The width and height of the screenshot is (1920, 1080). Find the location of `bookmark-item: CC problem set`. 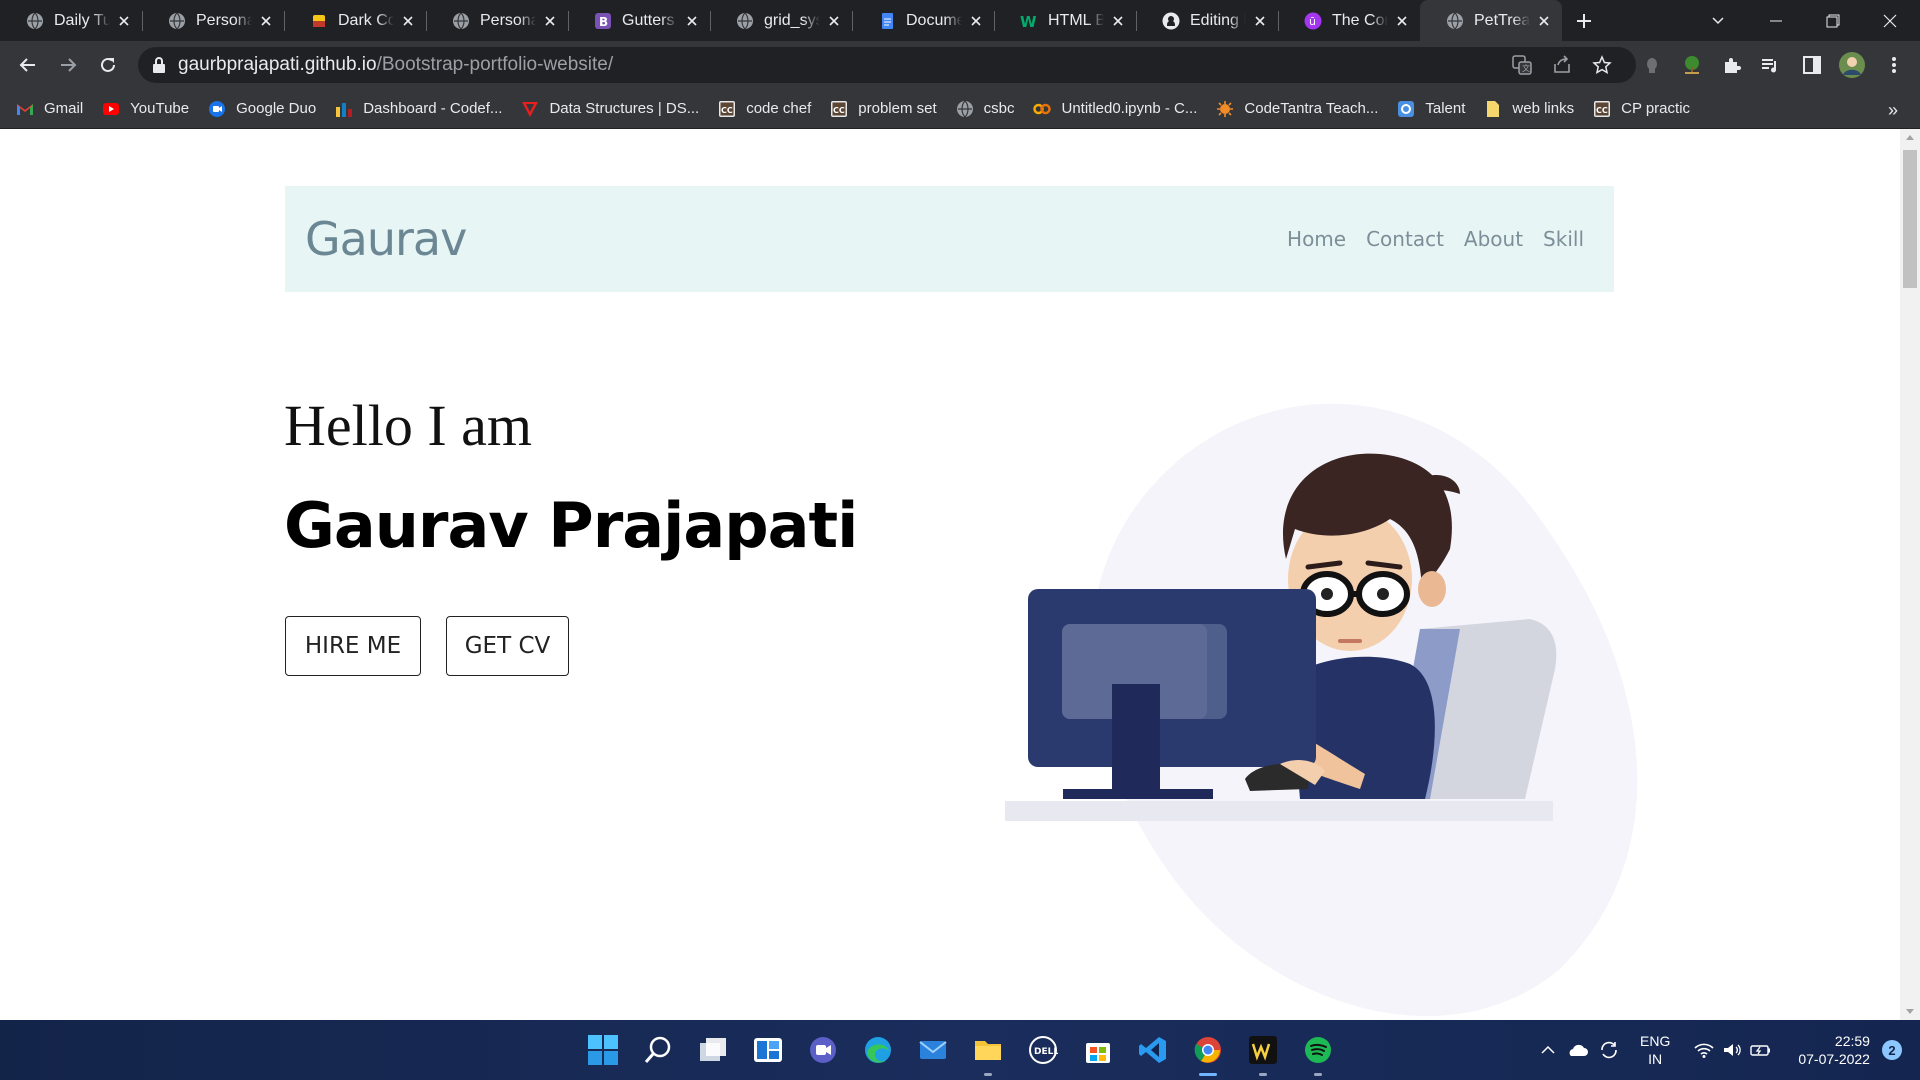

bookmark-item: CC problem set is located at coordinates (883, 109).